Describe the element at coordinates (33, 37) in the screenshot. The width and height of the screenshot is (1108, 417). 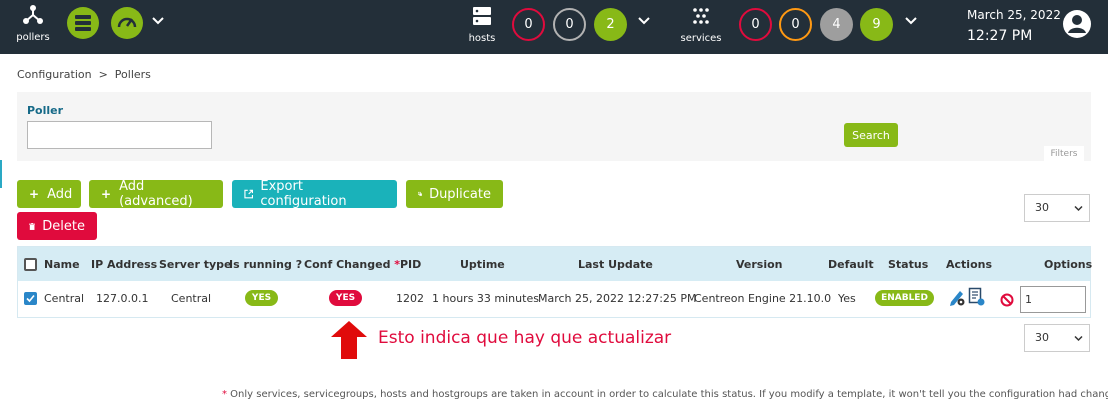
I see `pollers-label: pollers` at that location.